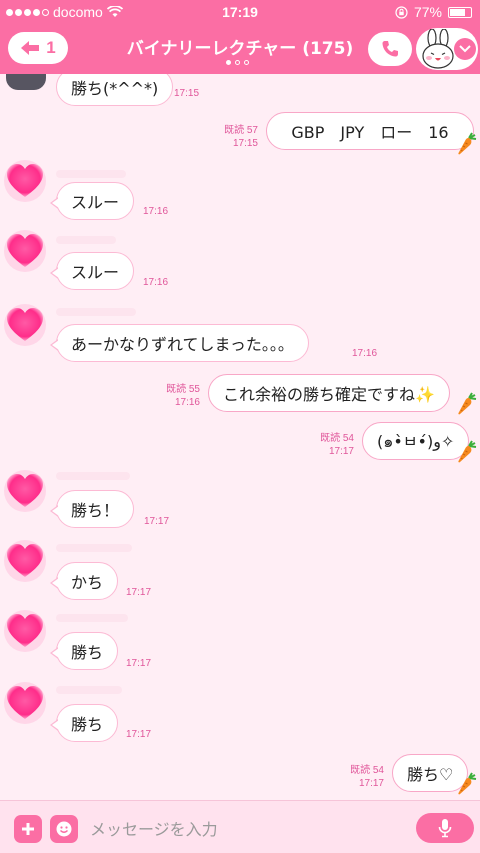 The height and width of the screenshot is (853, 480). I want to click on sticker-menu-button, so click(447, 49).